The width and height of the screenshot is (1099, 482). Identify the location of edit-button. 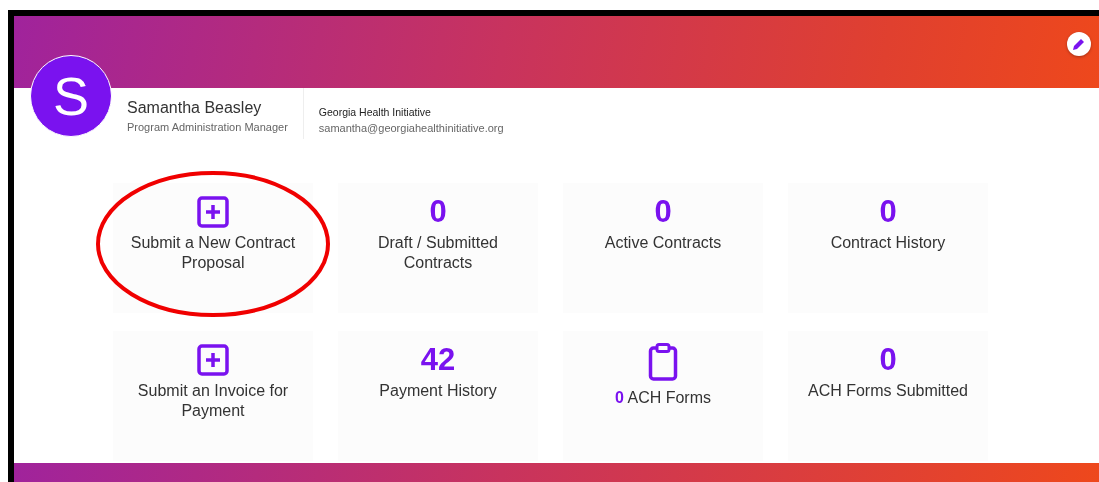
(1079, 44).